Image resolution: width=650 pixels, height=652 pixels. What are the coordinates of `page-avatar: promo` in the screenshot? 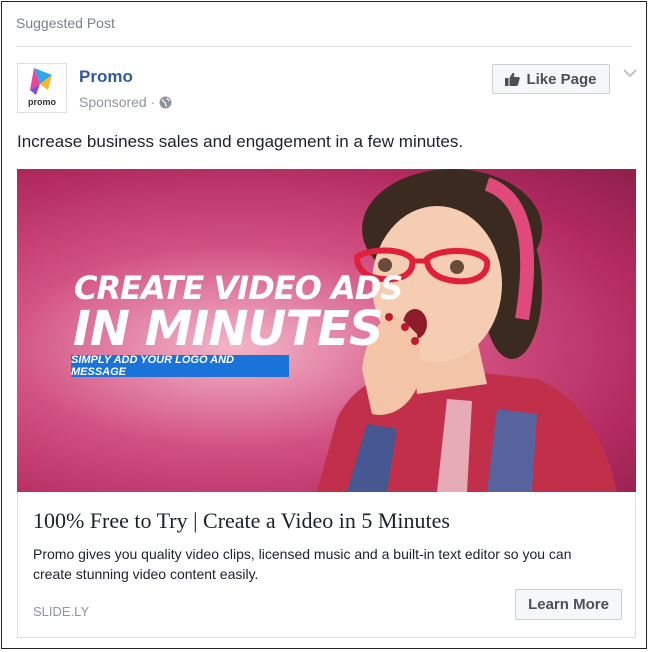 It's located at (42, 88).